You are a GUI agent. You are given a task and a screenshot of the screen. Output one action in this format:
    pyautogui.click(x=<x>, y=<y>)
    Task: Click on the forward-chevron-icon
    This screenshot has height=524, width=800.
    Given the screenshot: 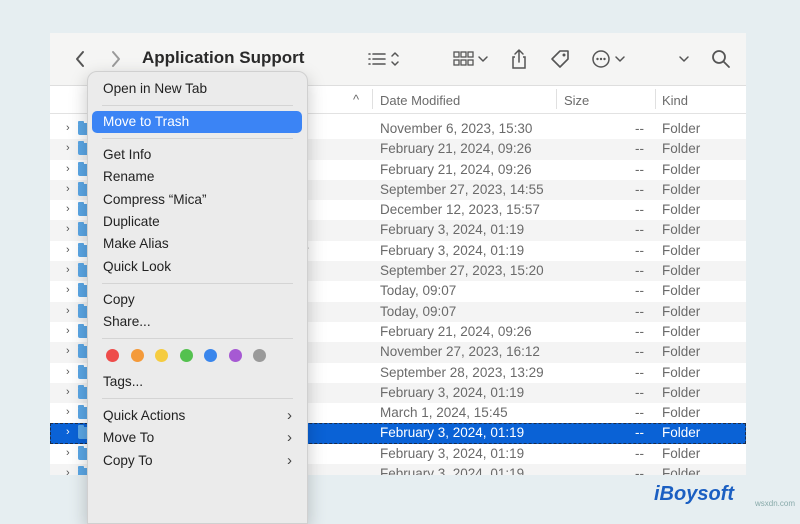 What is the action you would take?
    pyautogui.click(x=116, y=59)
    